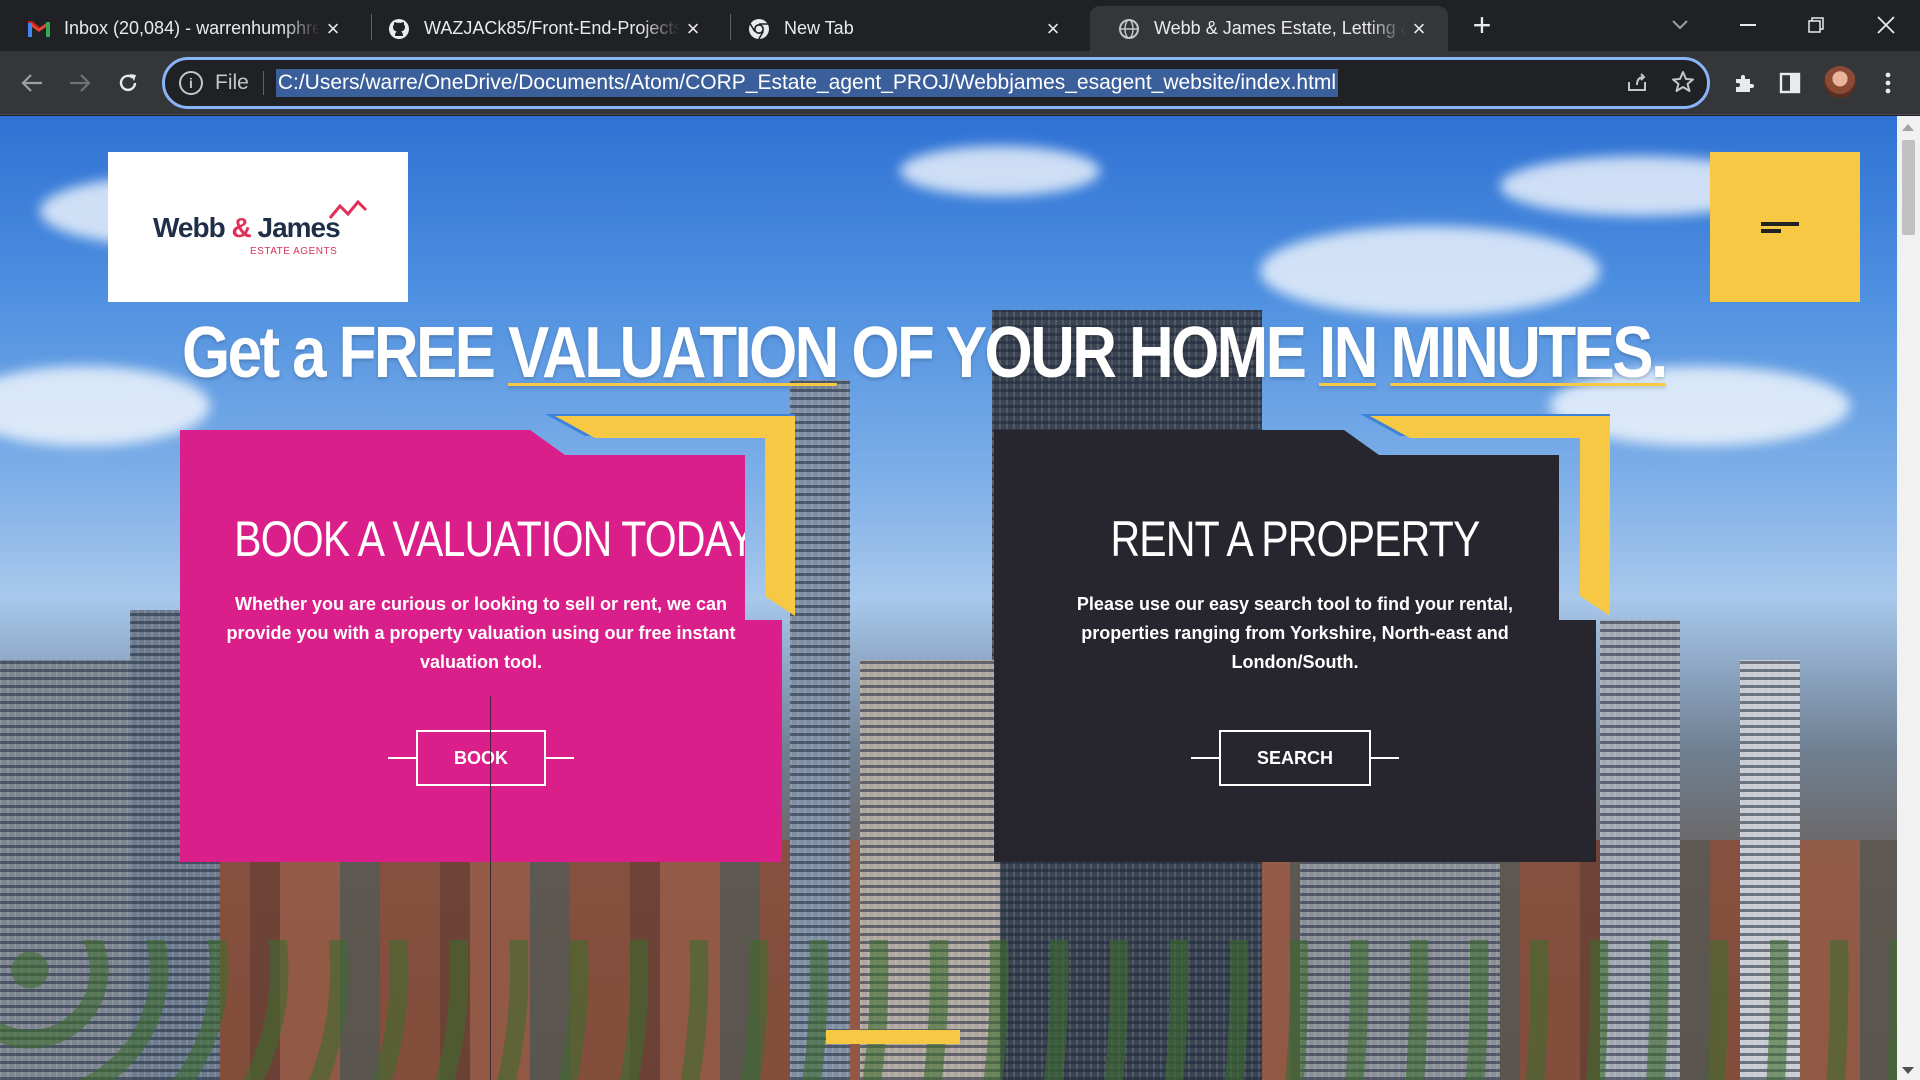 The image size is (1920, 1080). I want to click on tab-gmail: Inbox (20,084) - warrenhumphreys ×, so click(181, 28).